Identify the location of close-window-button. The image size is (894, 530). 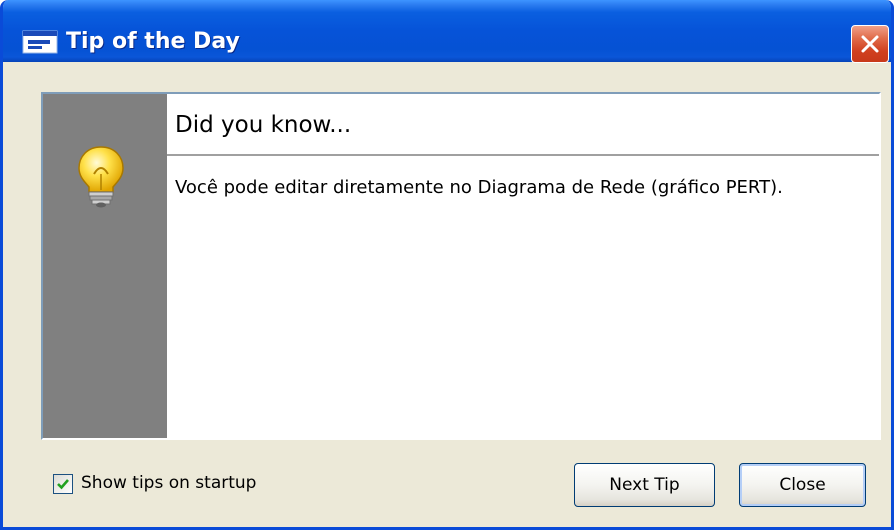
(870, 44).